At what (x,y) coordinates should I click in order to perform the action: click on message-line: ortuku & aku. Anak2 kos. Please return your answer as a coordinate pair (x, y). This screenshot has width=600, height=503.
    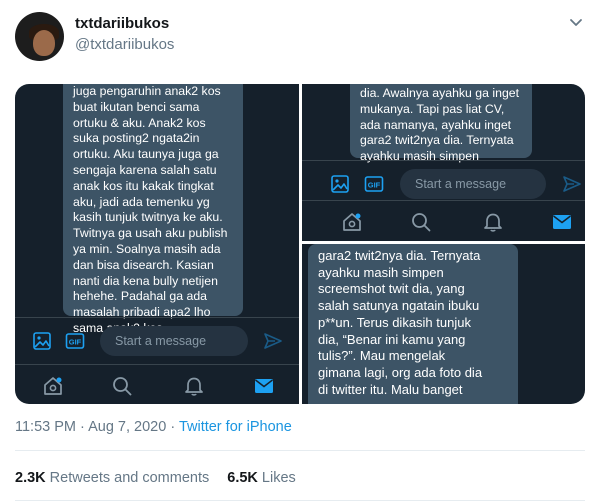
    Looking at the image, I should click on (139, 122).